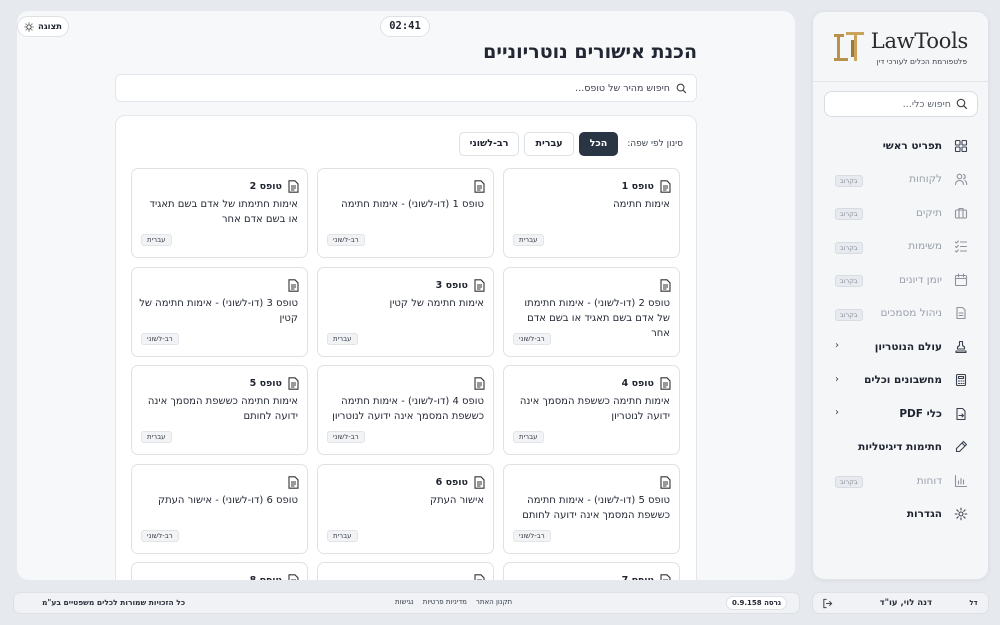 This screenshot has height=625, width=1000. Describe the element at coordinates (900, 481) in the screenshot. I see `sidebar-item: דוחות בקרוב` at that location.